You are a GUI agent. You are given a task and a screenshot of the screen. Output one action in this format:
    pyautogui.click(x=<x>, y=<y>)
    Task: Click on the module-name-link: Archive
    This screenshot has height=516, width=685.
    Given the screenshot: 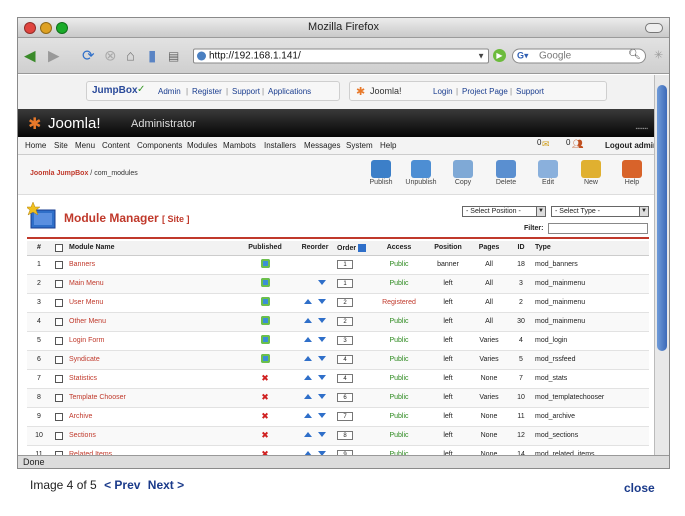 What is the action you would take?
    pyautogui.click(x=151, y=417)
    